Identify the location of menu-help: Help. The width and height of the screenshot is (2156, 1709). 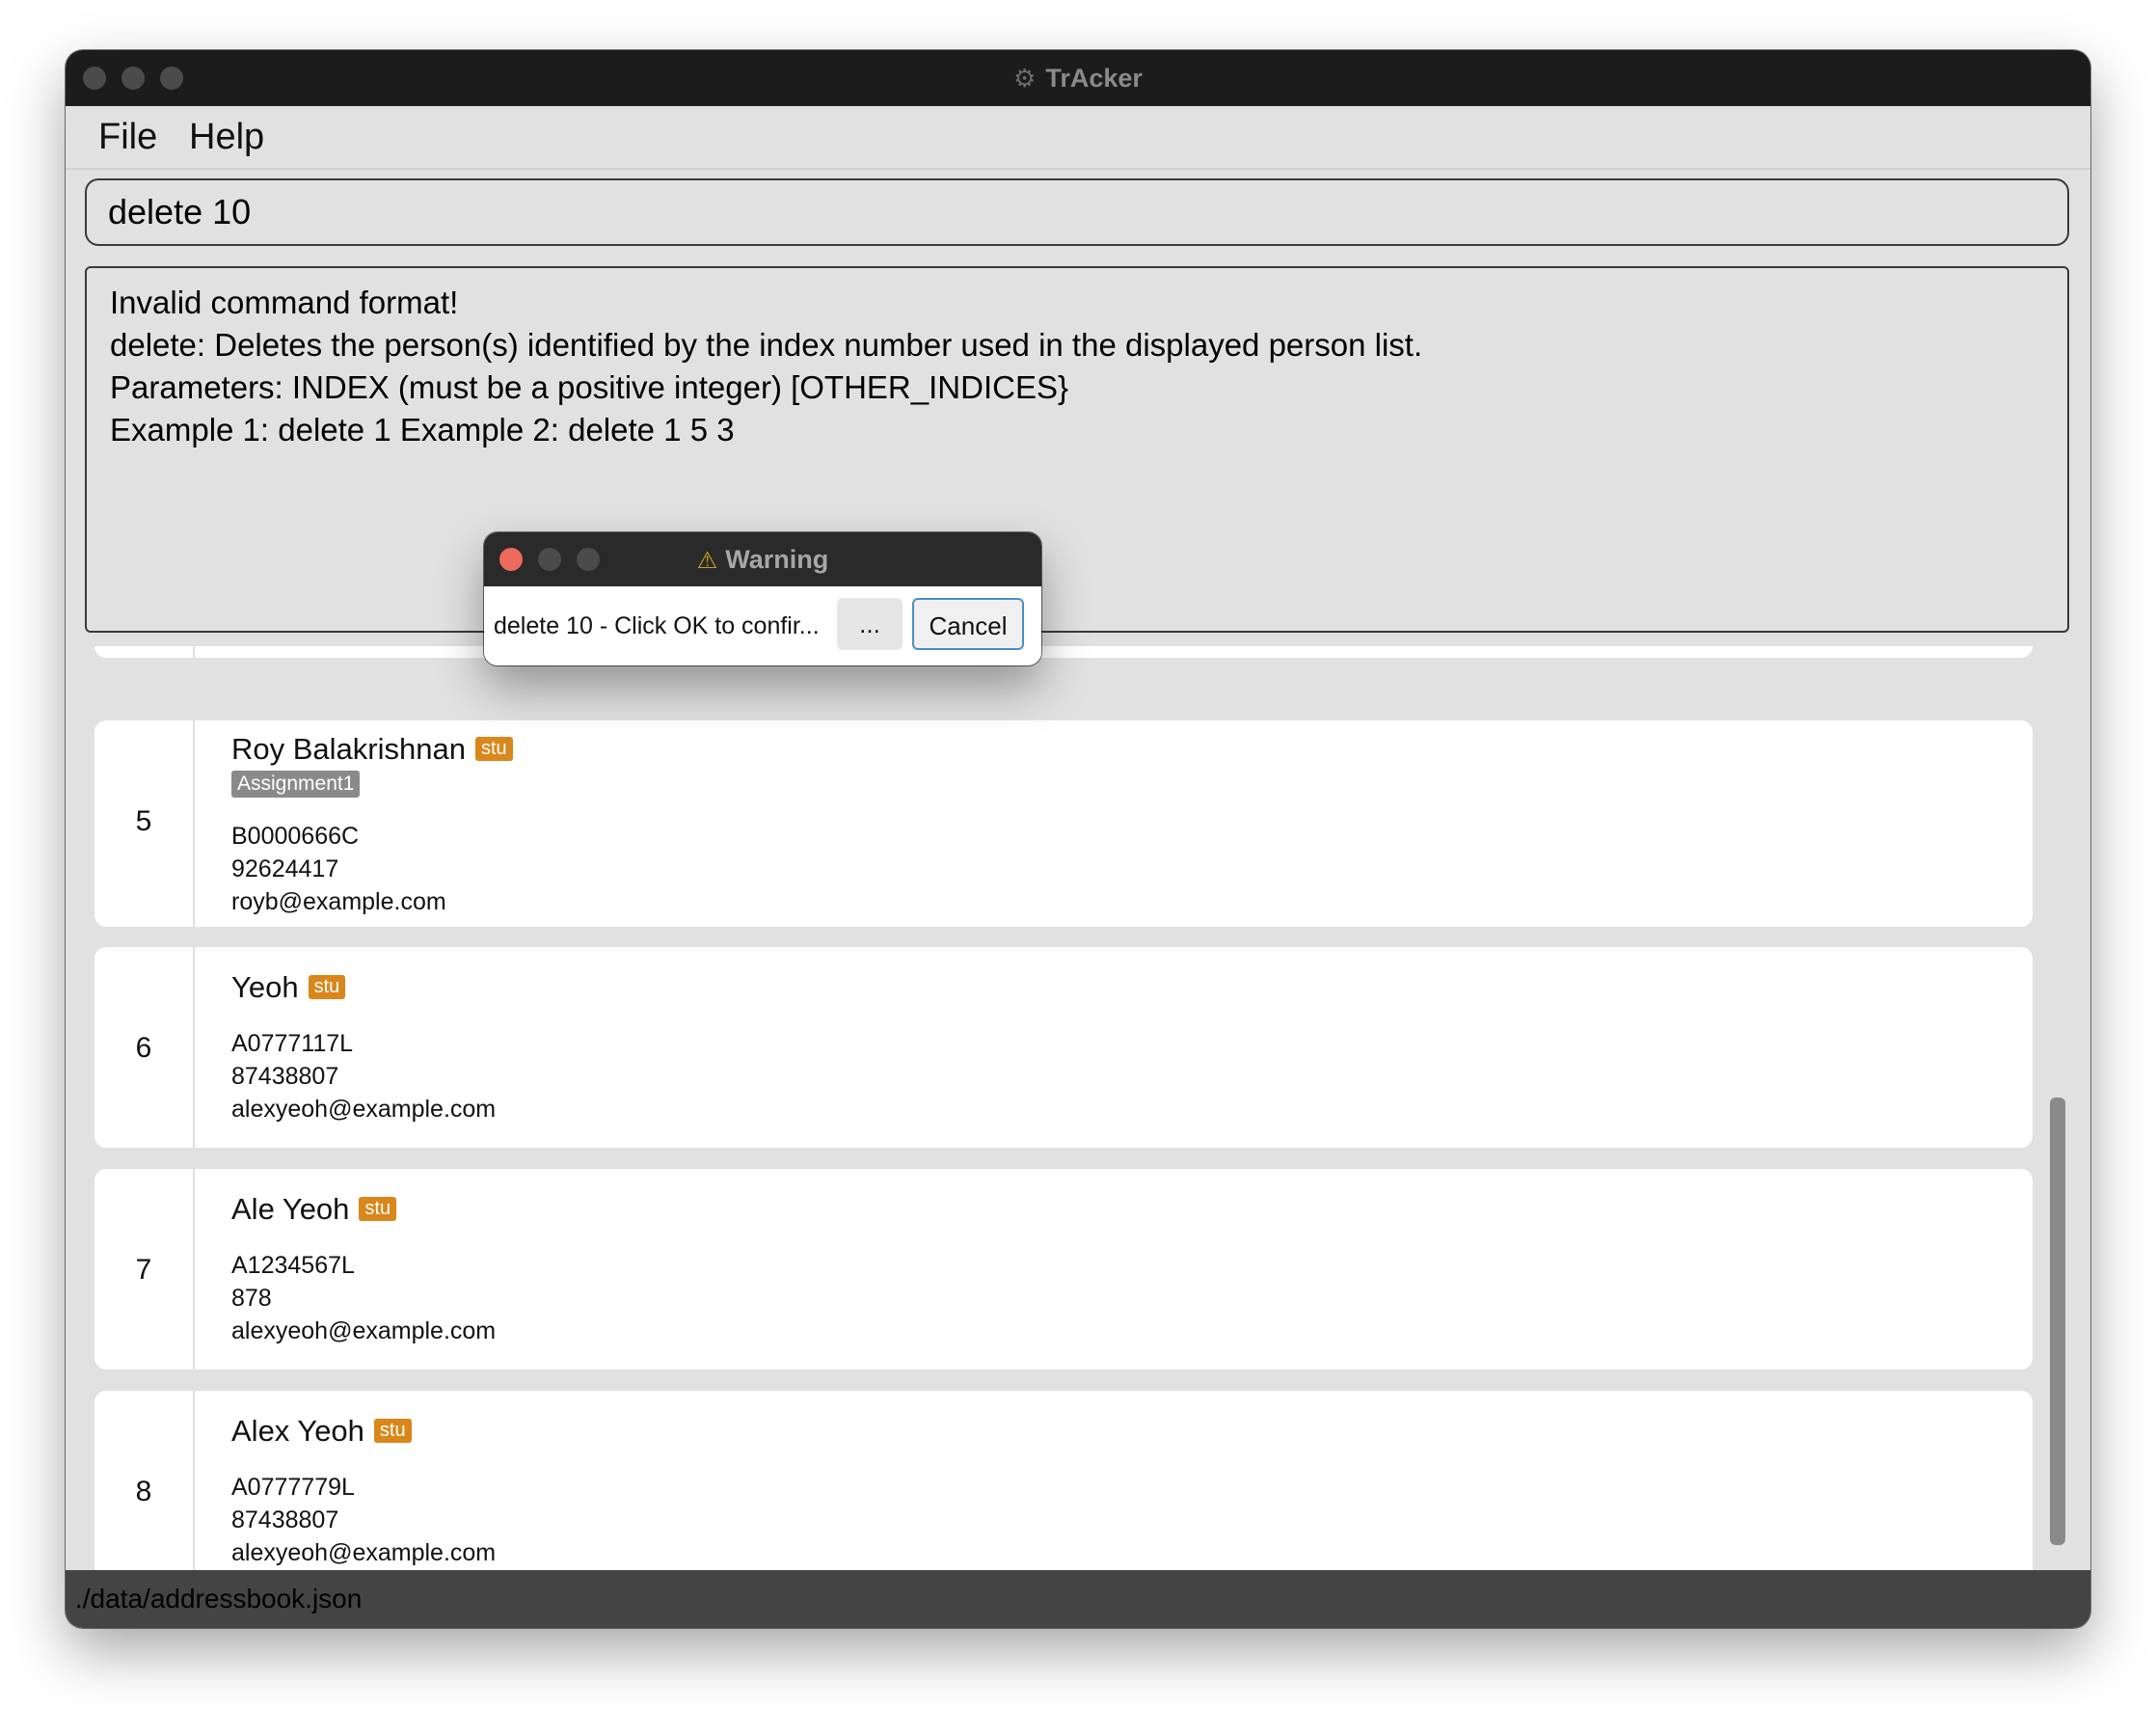
(226, 137).